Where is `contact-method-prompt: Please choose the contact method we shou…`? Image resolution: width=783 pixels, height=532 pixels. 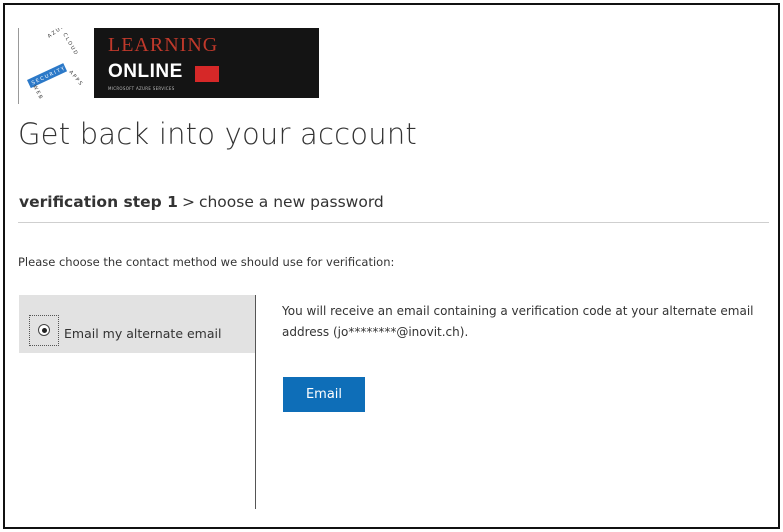 contact-method-prompt: Please choose the contact method we shou… is located at coordinates (206, 262).